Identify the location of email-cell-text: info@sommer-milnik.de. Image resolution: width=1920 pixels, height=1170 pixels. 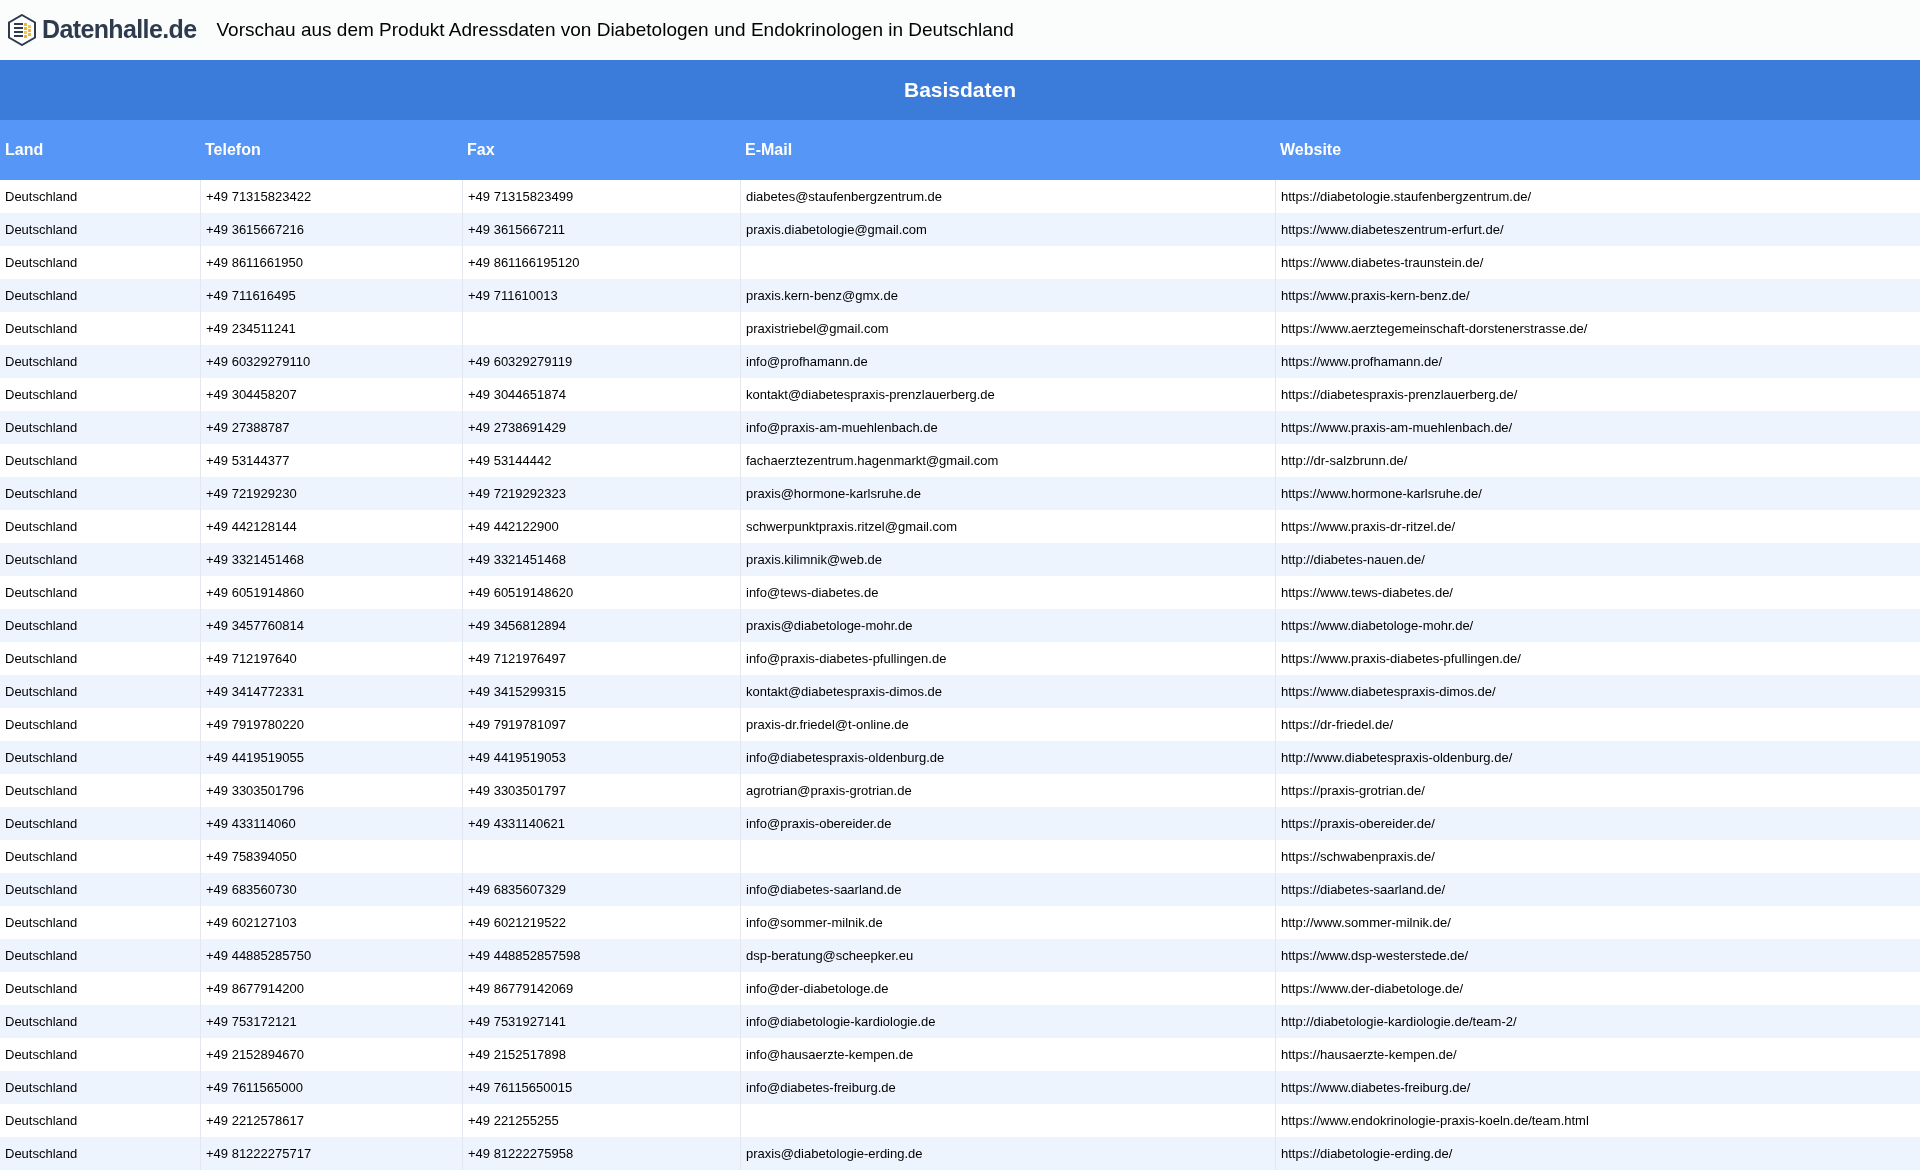
(814, 922).